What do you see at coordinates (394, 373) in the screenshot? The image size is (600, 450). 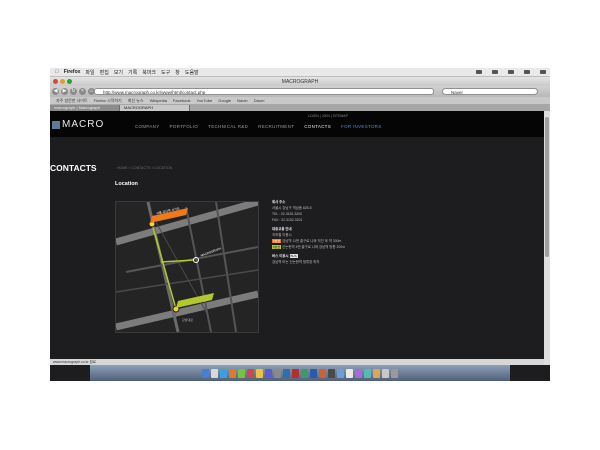 I see `trash-icon` at bounding box center [394, 373].